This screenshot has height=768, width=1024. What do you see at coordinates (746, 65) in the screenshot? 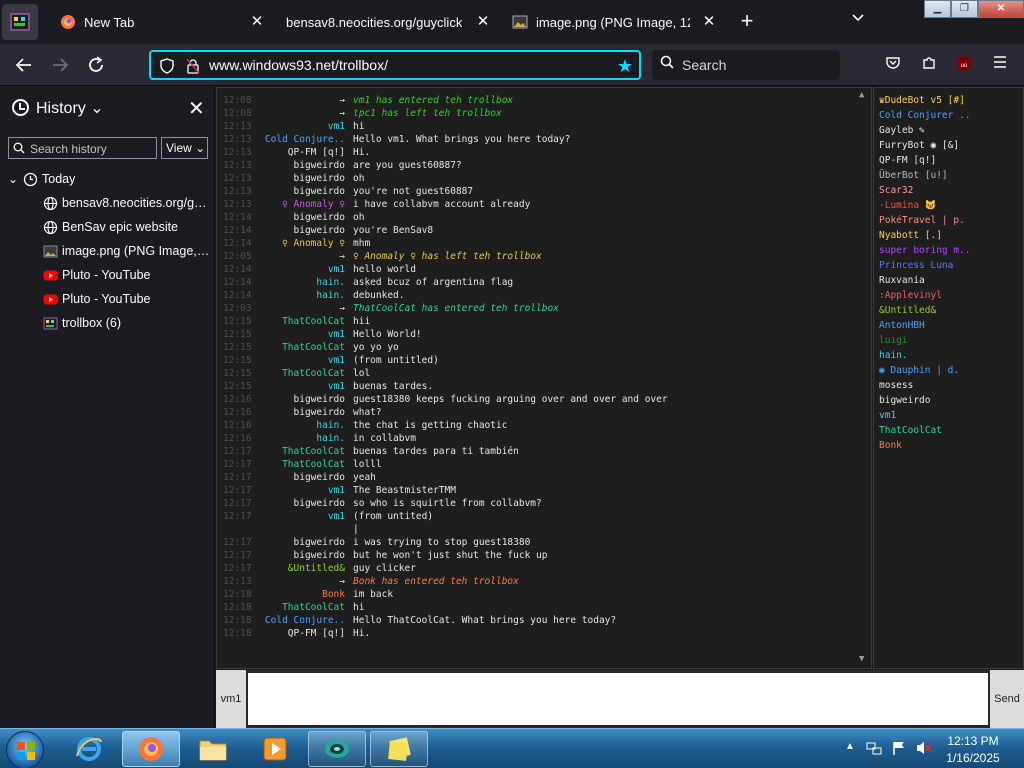
I see `search-bar: Search` at bounding box center [746, 65].